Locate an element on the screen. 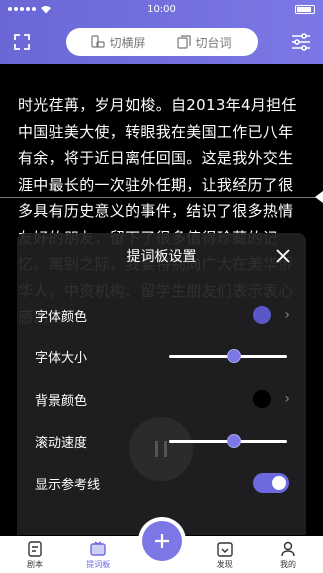 The height and width of the screenshot is (573, 323). font-size-slider is located at coordinates (228, 356).